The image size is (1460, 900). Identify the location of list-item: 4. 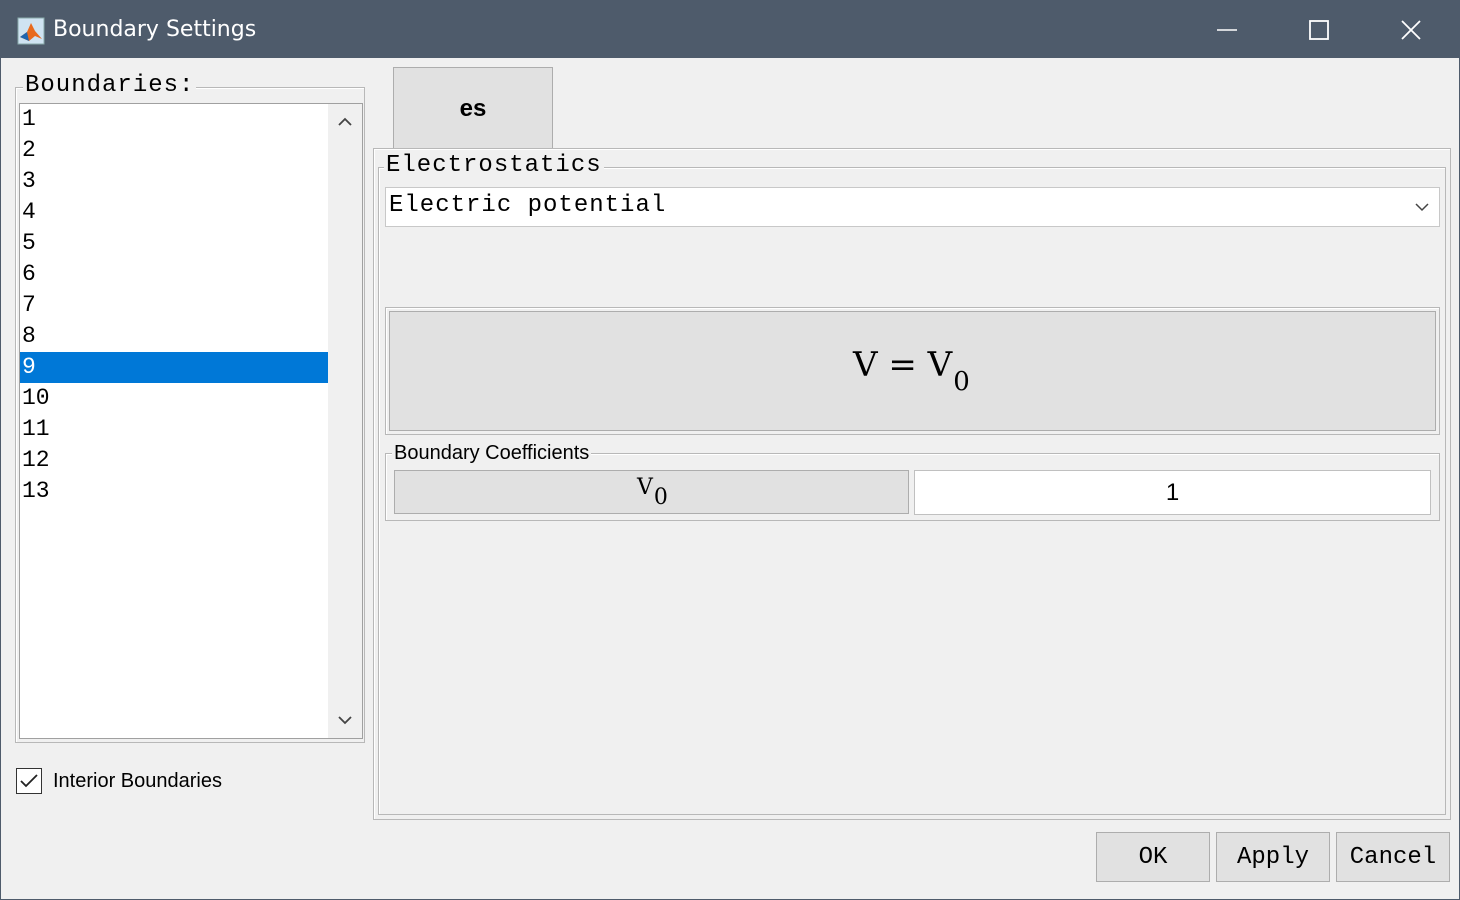
(174, 212).